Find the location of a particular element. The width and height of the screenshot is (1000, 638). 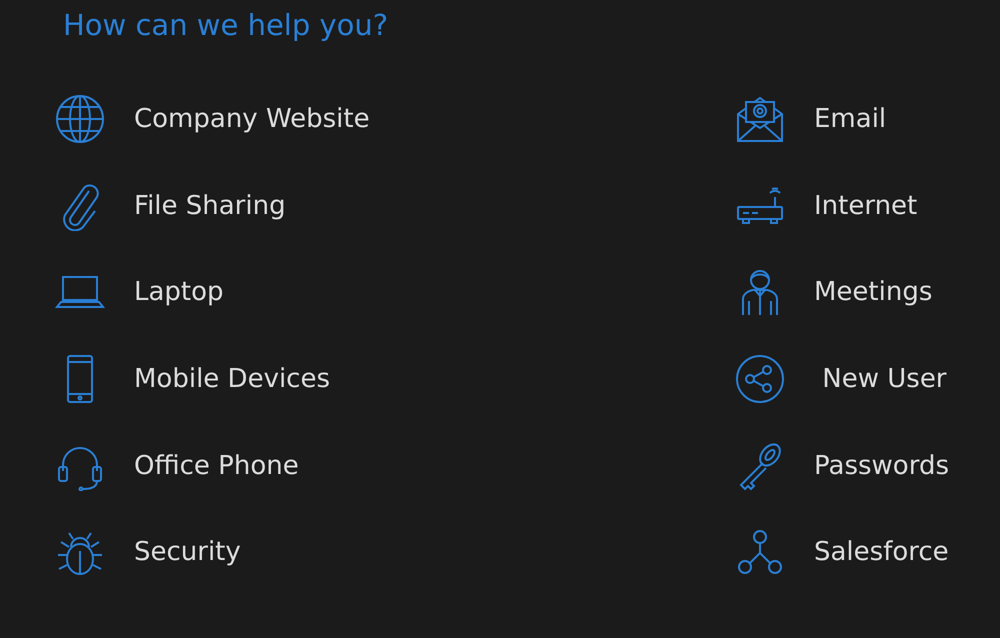

globe-icon is located at coordinates (80, 119).